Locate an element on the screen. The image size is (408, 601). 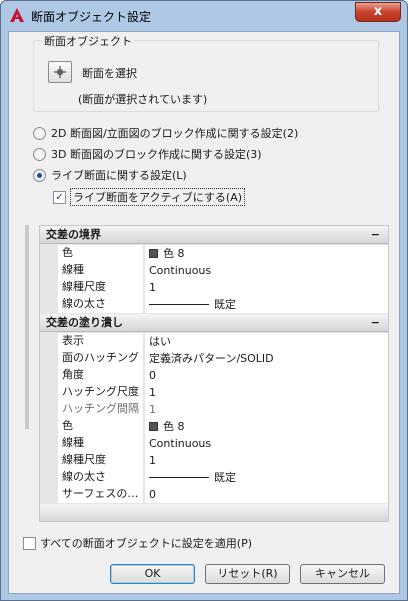
checkbox-label: ライブ断面をアクティブにする(A) is located at coordinates (158, 197).